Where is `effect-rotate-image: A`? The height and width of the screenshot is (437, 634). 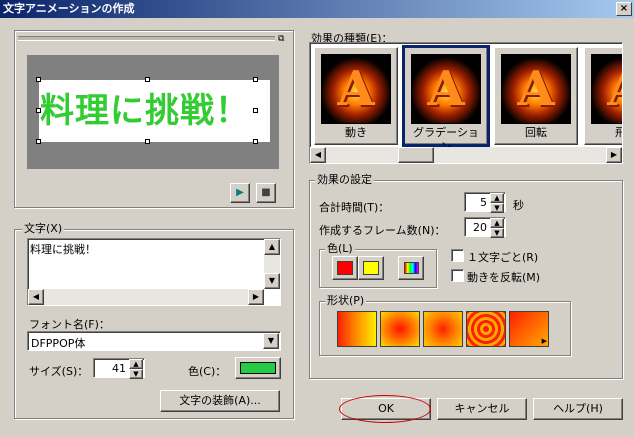
effect-rotate-image: A is located at coordinates (536, 89).